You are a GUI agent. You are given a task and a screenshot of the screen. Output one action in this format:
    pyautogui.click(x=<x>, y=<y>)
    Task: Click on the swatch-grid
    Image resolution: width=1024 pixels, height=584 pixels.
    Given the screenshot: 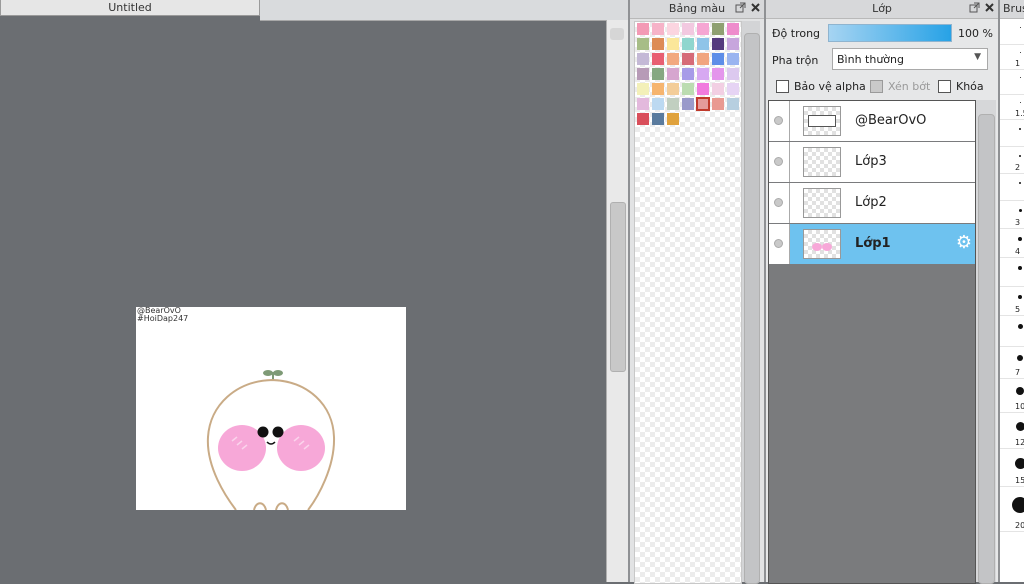 What is the action you would take?
    pyautogui.click(x=688, y=302)
    